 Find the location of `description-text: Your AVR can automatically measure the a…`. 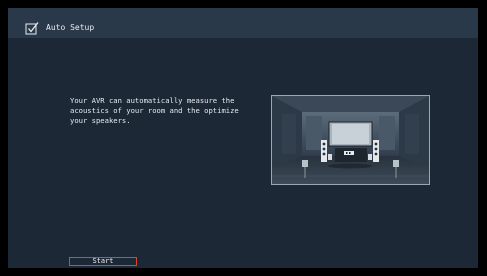

description-text: Your AVR can automatically measure the a… is located at coordinates (170, 111).